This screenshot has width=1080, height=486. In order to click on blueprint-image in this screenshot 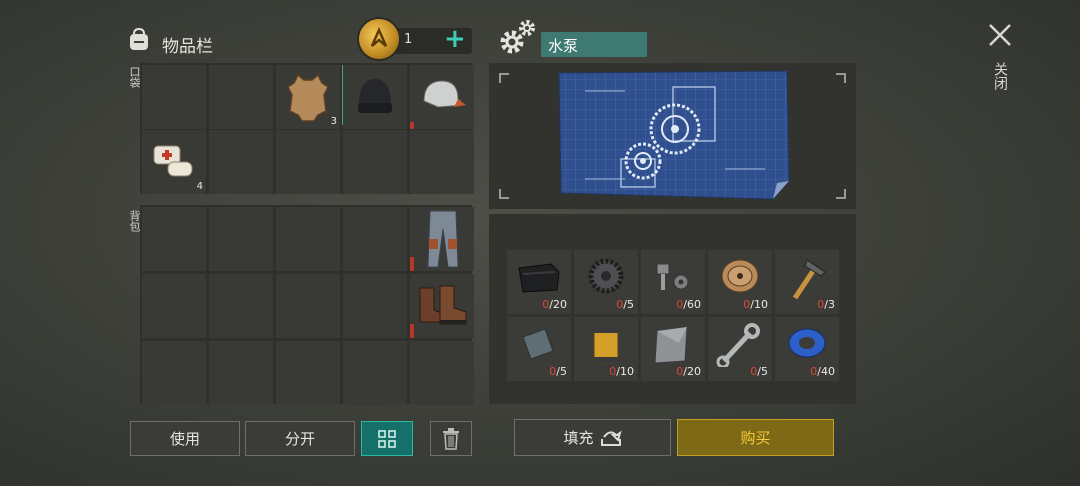, I will do `click(674, 135)`.